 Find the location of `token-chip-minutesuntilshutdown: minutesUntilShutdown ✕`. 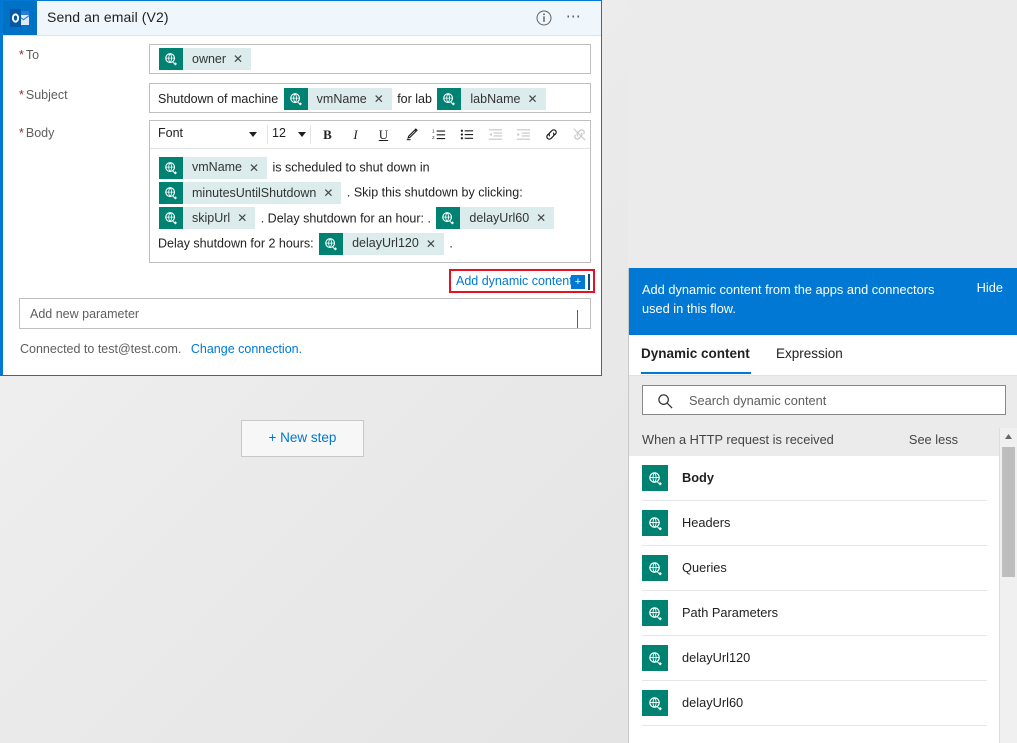

token-chip-minutesuntilshutdown: minutesUntilShutdown ✕ is located at coordinates (250, 193).